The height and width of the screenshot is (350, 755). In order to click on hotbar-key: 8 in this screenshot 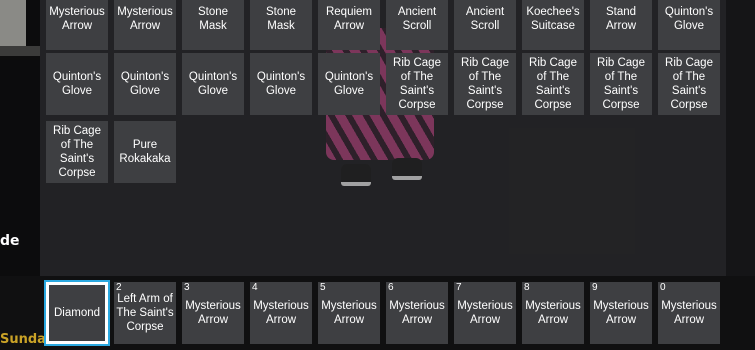, I will do `click(527, 287)`.